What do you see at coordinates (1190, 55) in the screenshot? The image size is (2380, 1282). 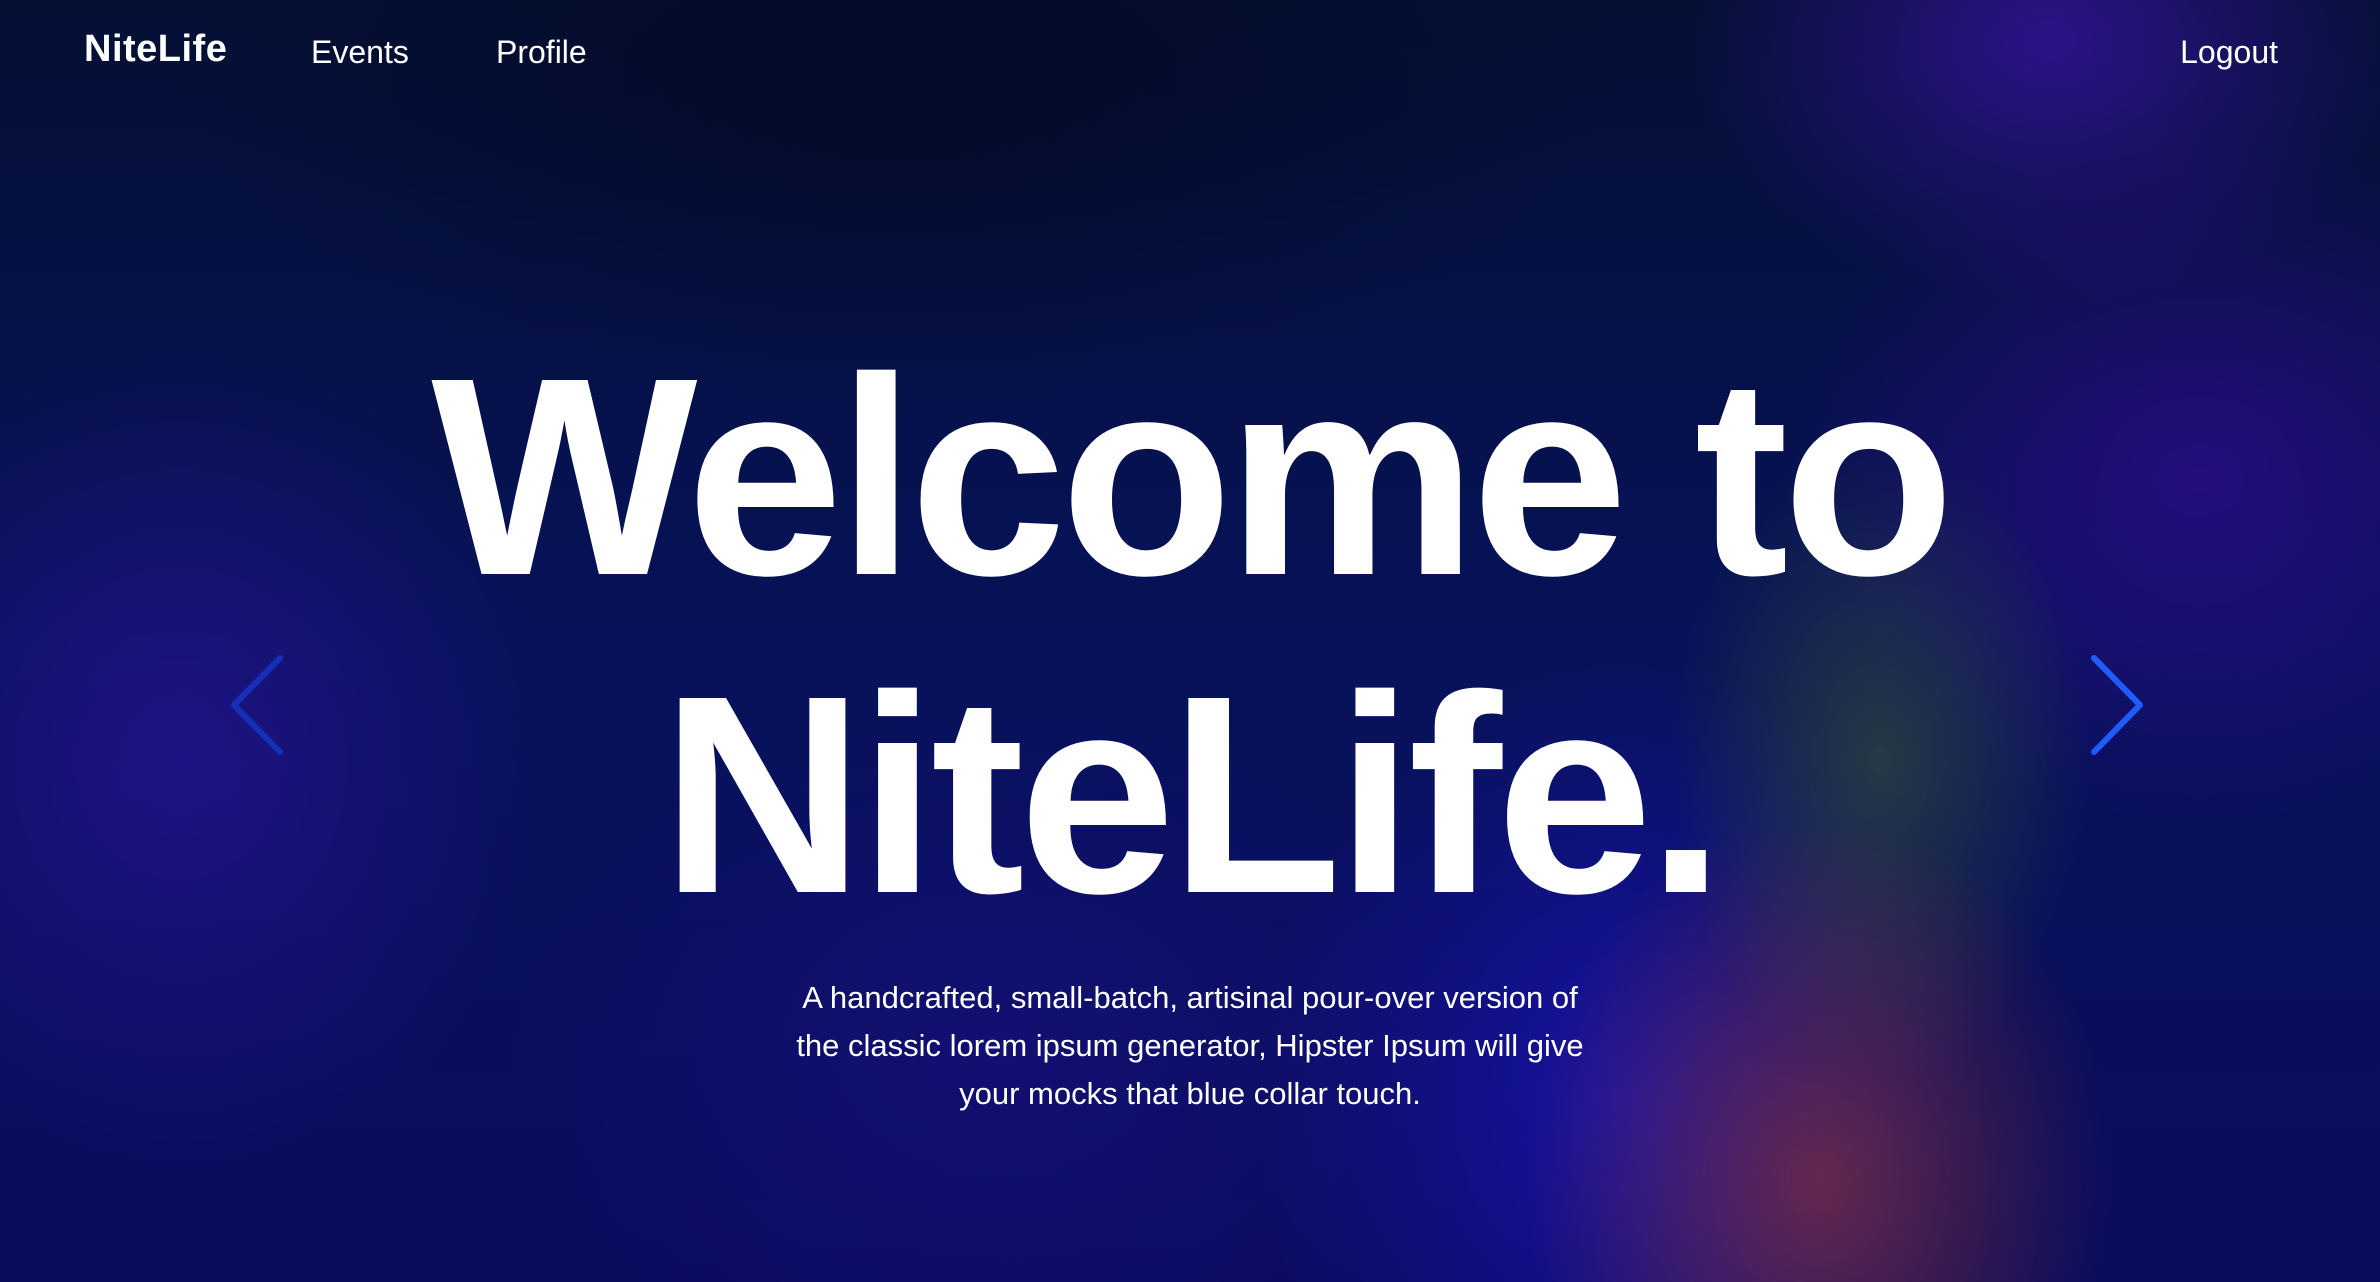 I see `top-navbar: NiteLife Events Profile Logout` at bounding box center [1190, 55].